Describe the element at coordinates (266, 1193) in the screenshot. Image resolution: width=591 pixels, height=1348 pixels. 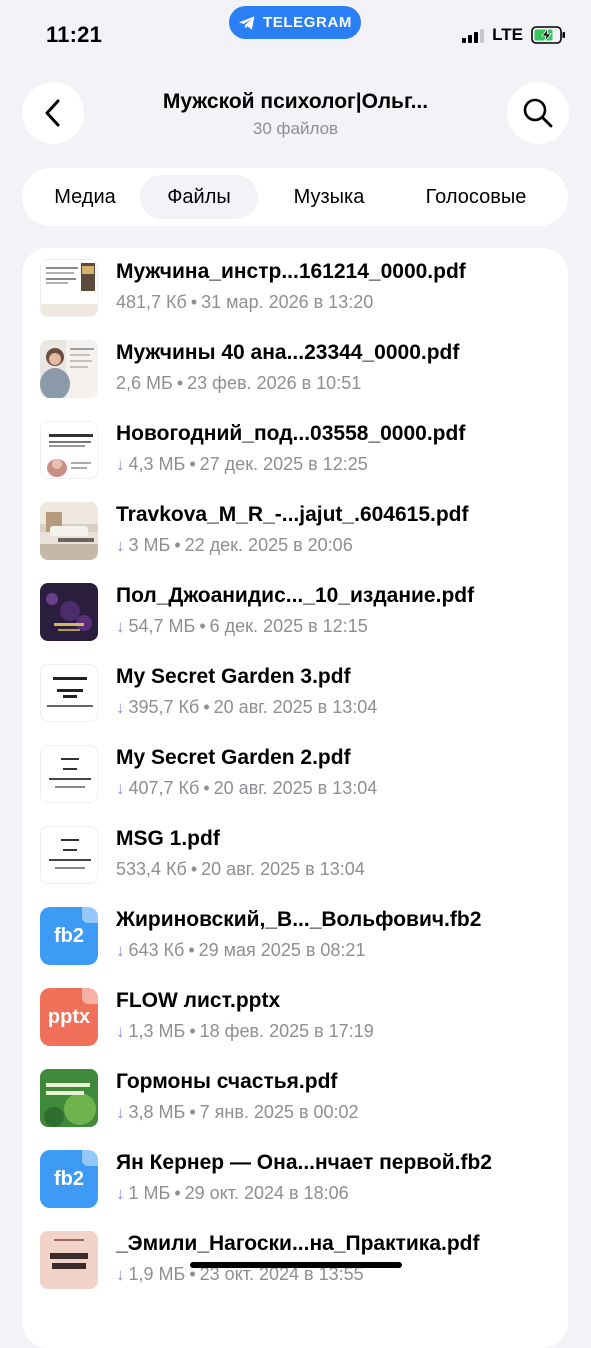
I see `file-date: 29 окт. 2024 в 18:06` at that location.